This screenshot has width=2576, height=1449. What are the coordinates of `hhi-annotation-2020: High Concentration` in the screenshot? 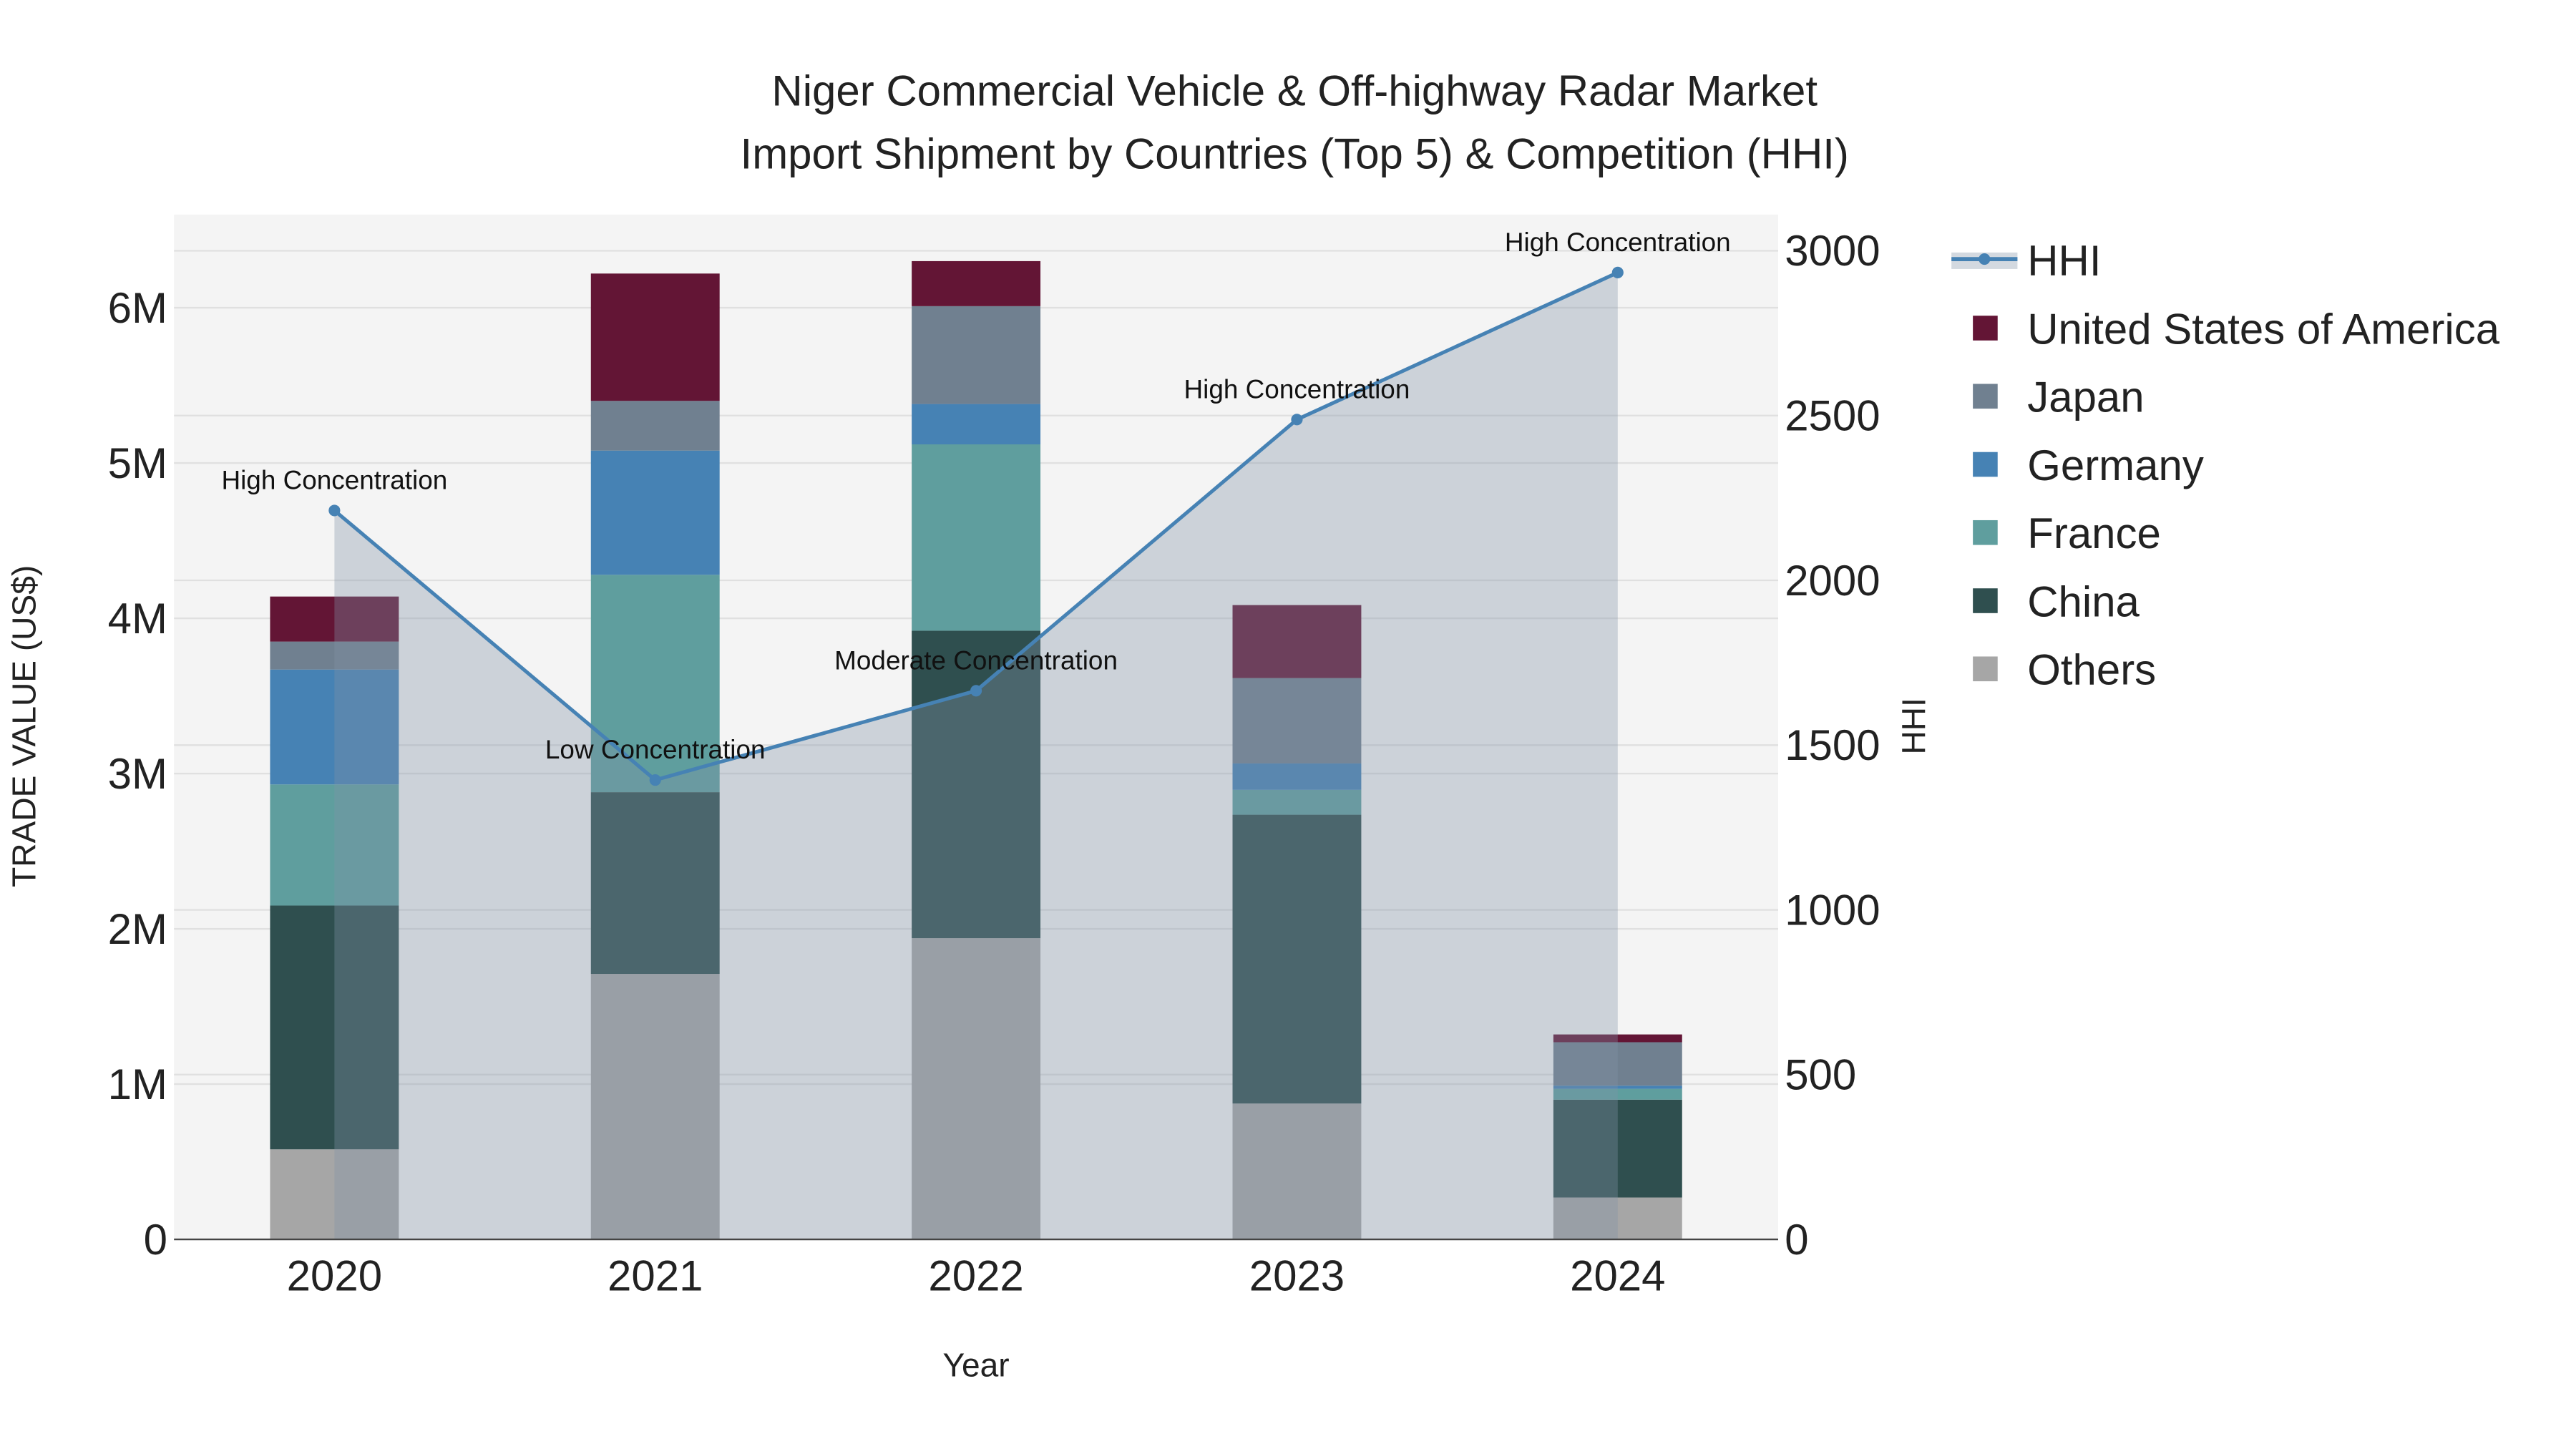 It's located at (334, 479).